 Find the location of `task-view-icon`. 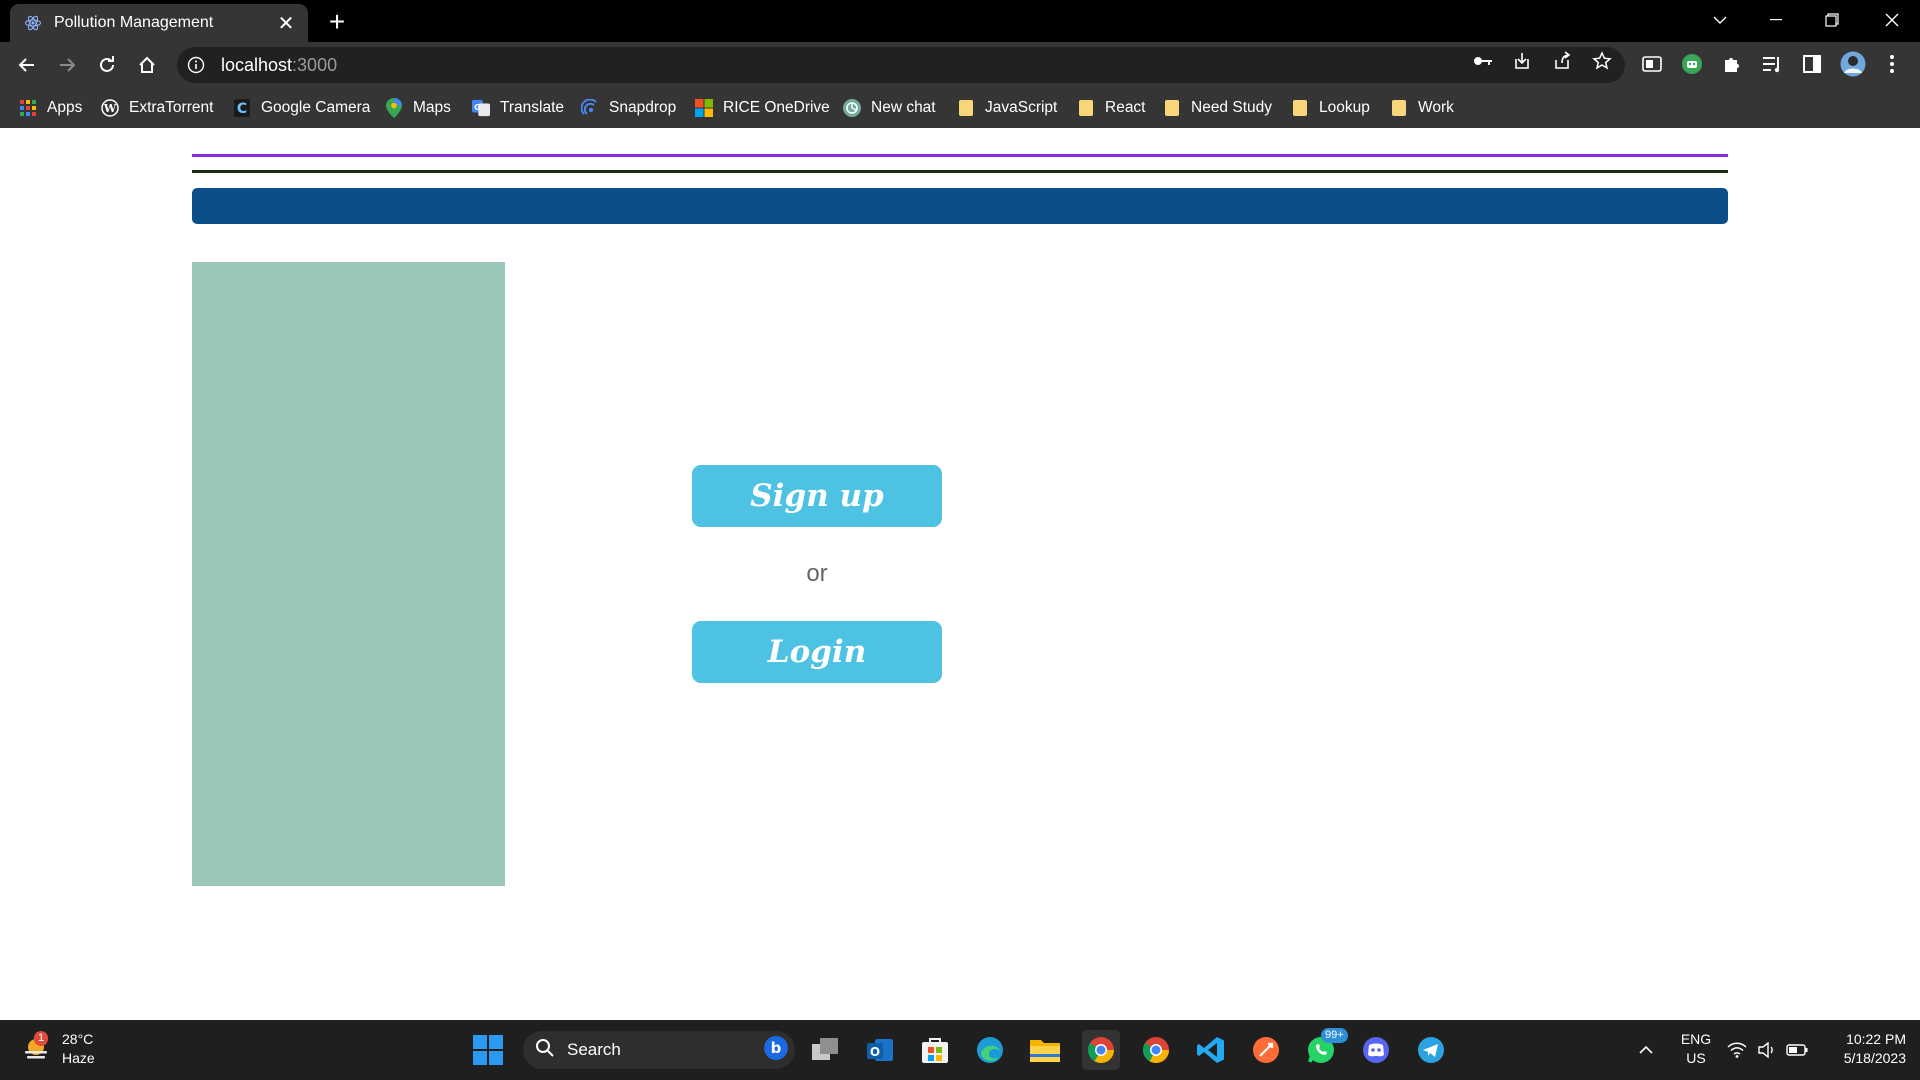

task-view-icon is located at coordinates (826, 1050).